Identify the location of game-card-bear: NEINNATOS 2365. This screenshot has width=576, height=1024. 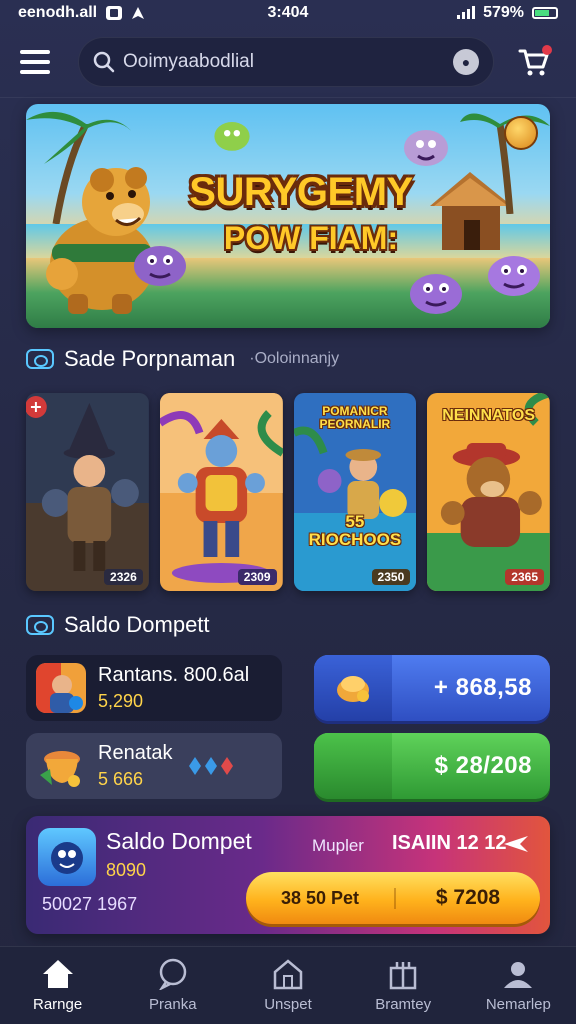
(488, 492).